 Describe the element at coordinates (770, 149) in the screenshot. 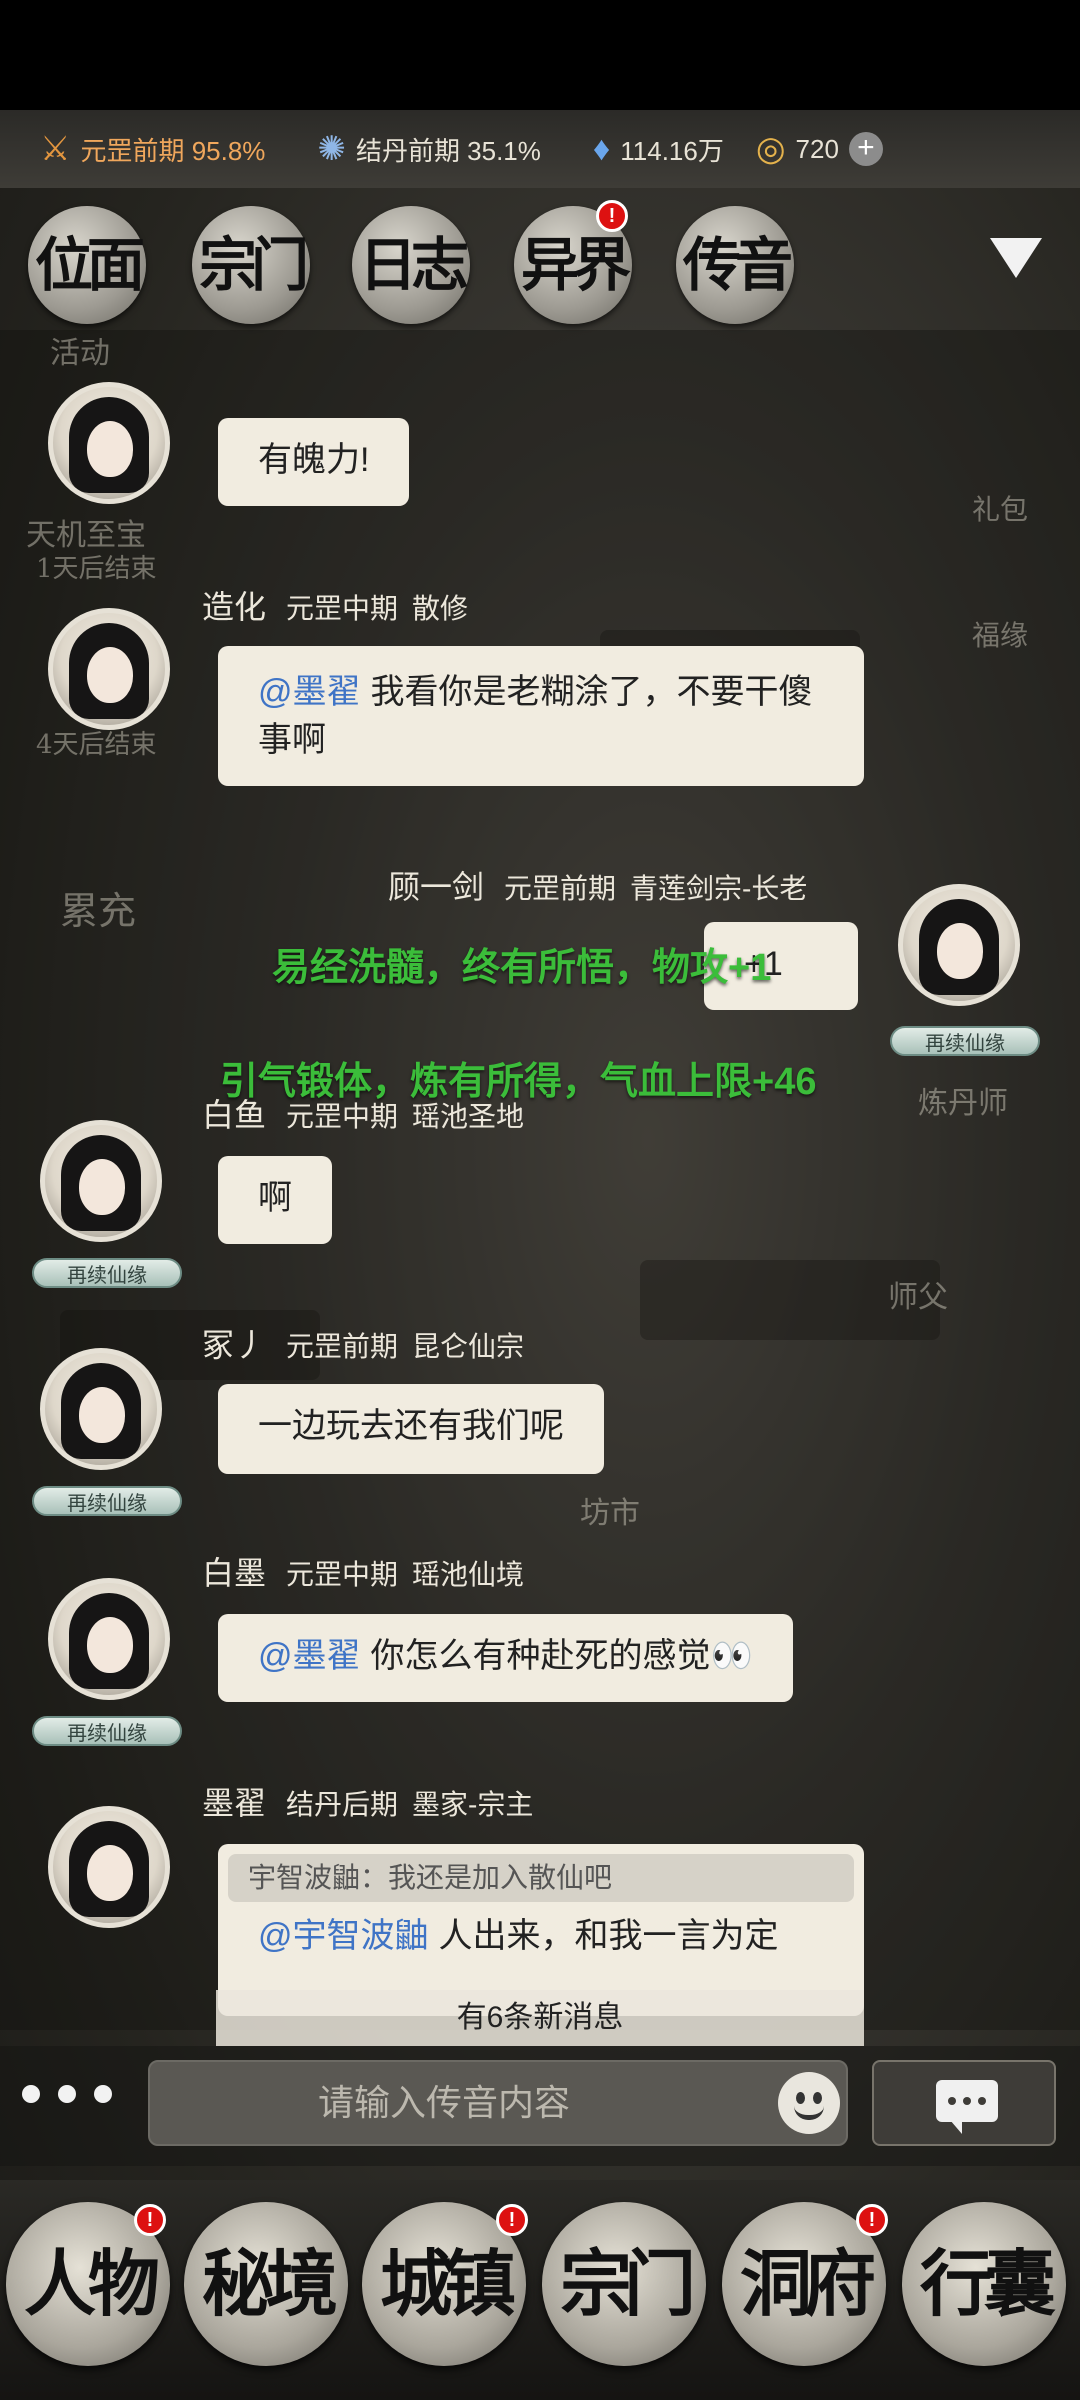

I see `coin-icon: ◎` at that location.